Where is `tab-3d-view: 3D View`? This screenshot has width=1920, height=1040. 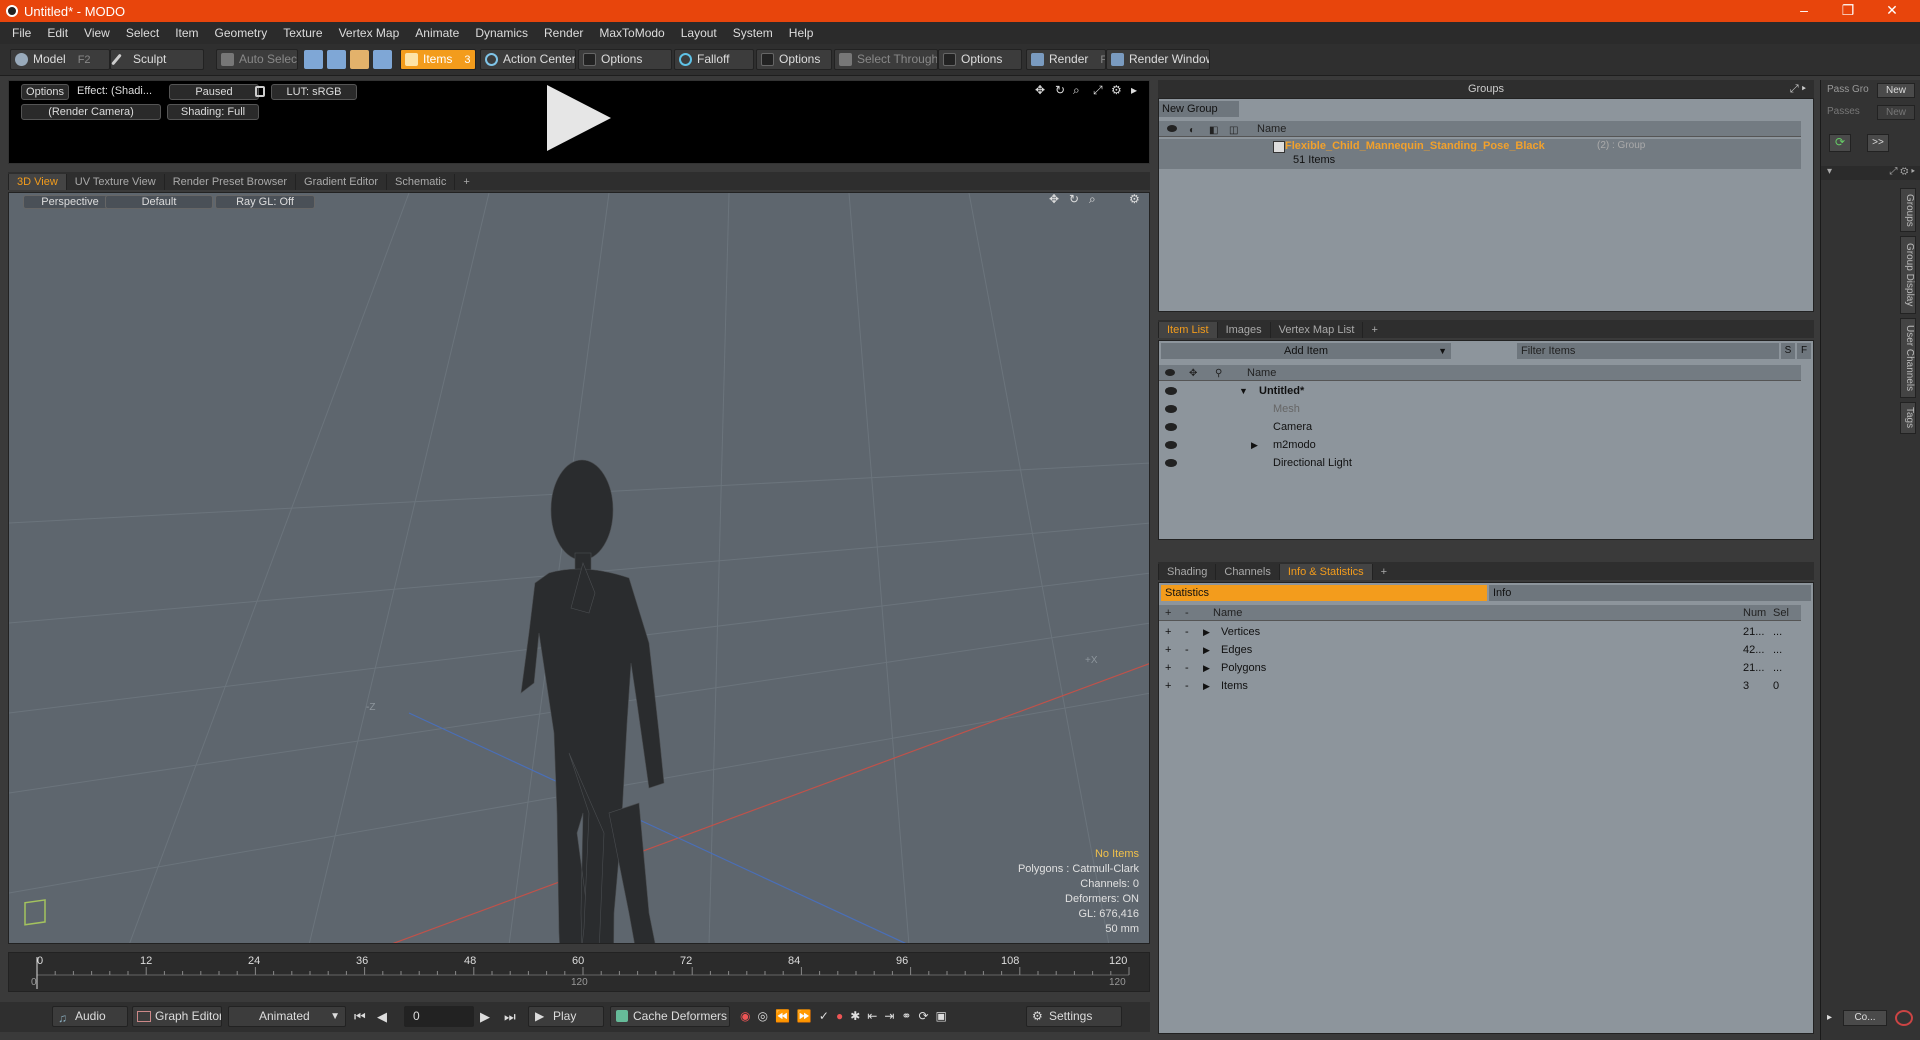 tab-3d-view: 3D View is located at coordinates (37, 182).